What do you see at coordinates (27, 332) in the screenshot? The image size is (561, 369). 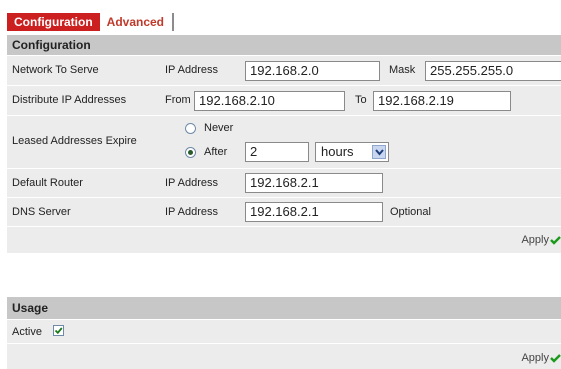 I see `active-label: Active` at bounding box center [27, 332].